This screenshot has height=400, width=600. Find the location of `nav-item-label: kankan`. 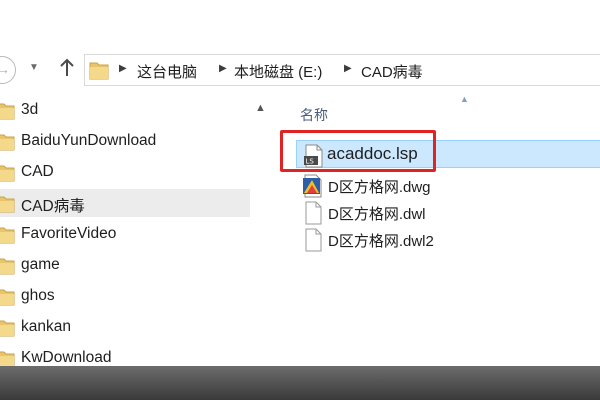

nav-item-label: kankan is located at coordinates (46, 326).